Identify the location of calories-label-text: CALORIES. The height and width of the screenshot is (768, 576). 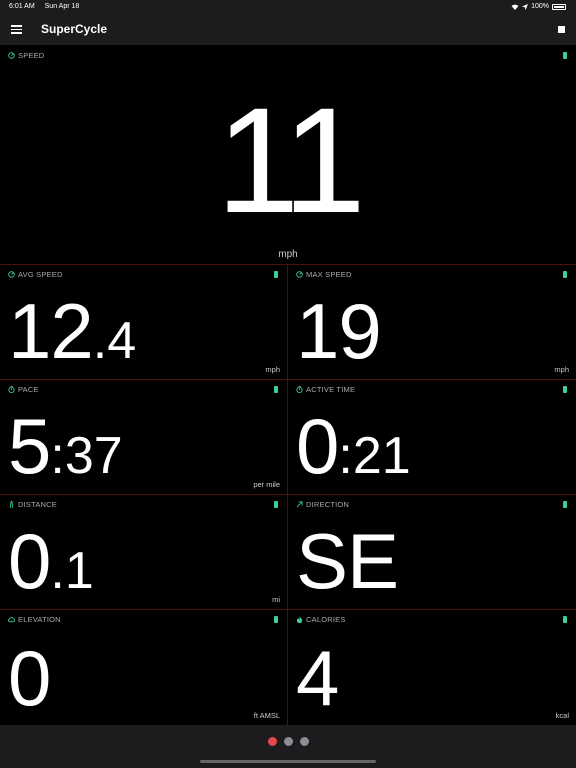
(326, 619).